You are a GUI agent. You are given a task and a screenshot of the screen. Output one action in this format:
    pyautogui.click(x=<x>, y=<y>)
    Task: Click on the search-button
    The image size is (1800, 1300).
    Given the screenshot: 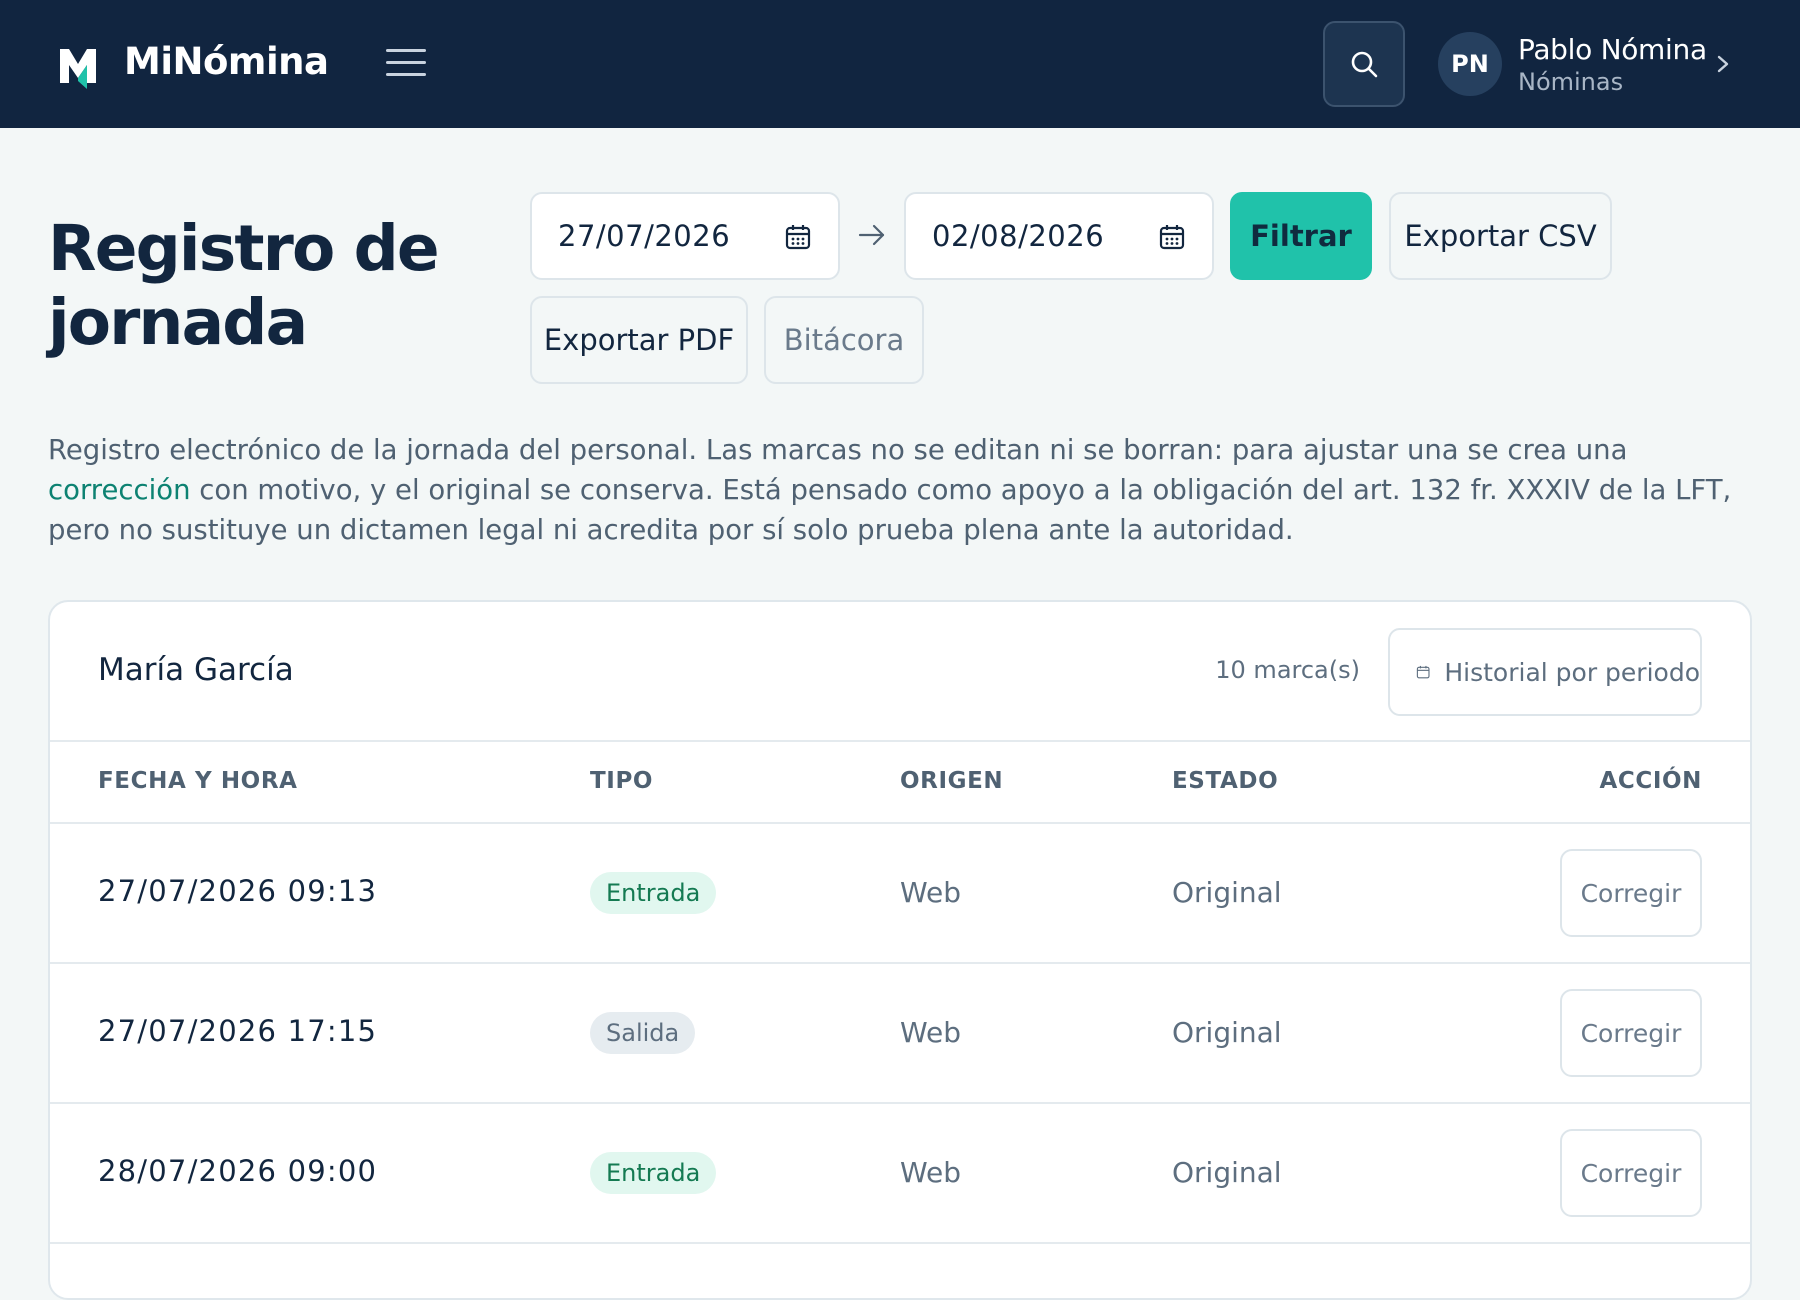 What is the action you would take?
    pyautogui.click(x=1364, y=64)
    